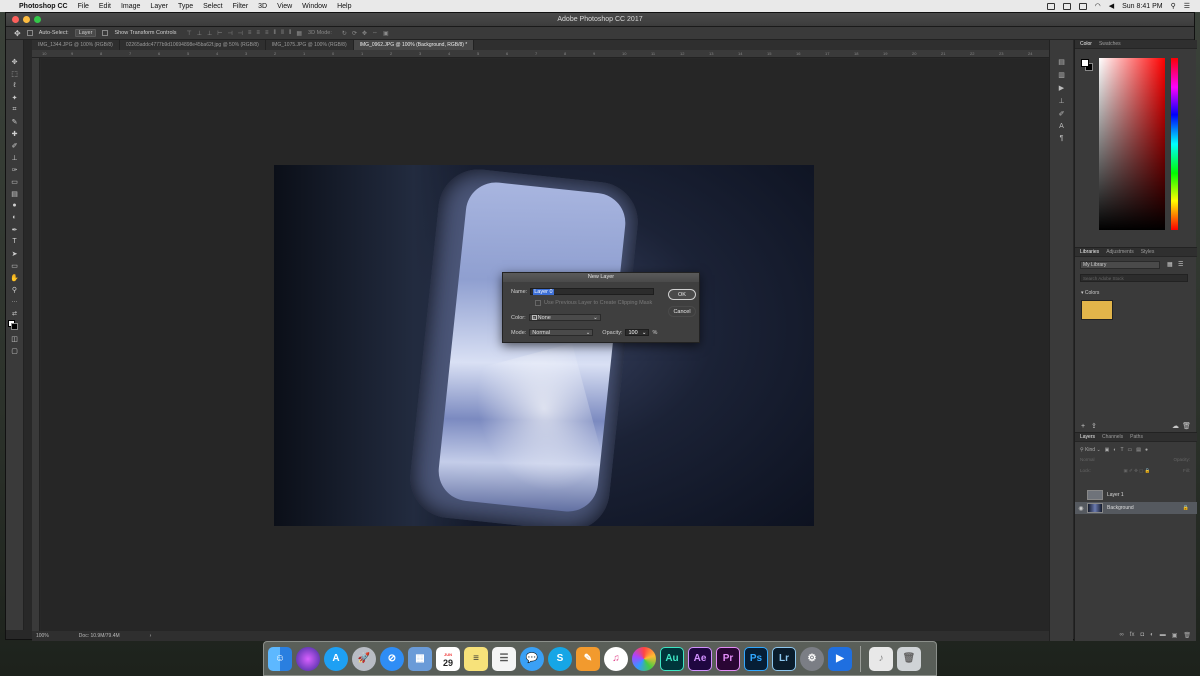  Describe the element at coordinates (1062, 126) in the screenshot. I see `character-panel-icon: A` at that location.